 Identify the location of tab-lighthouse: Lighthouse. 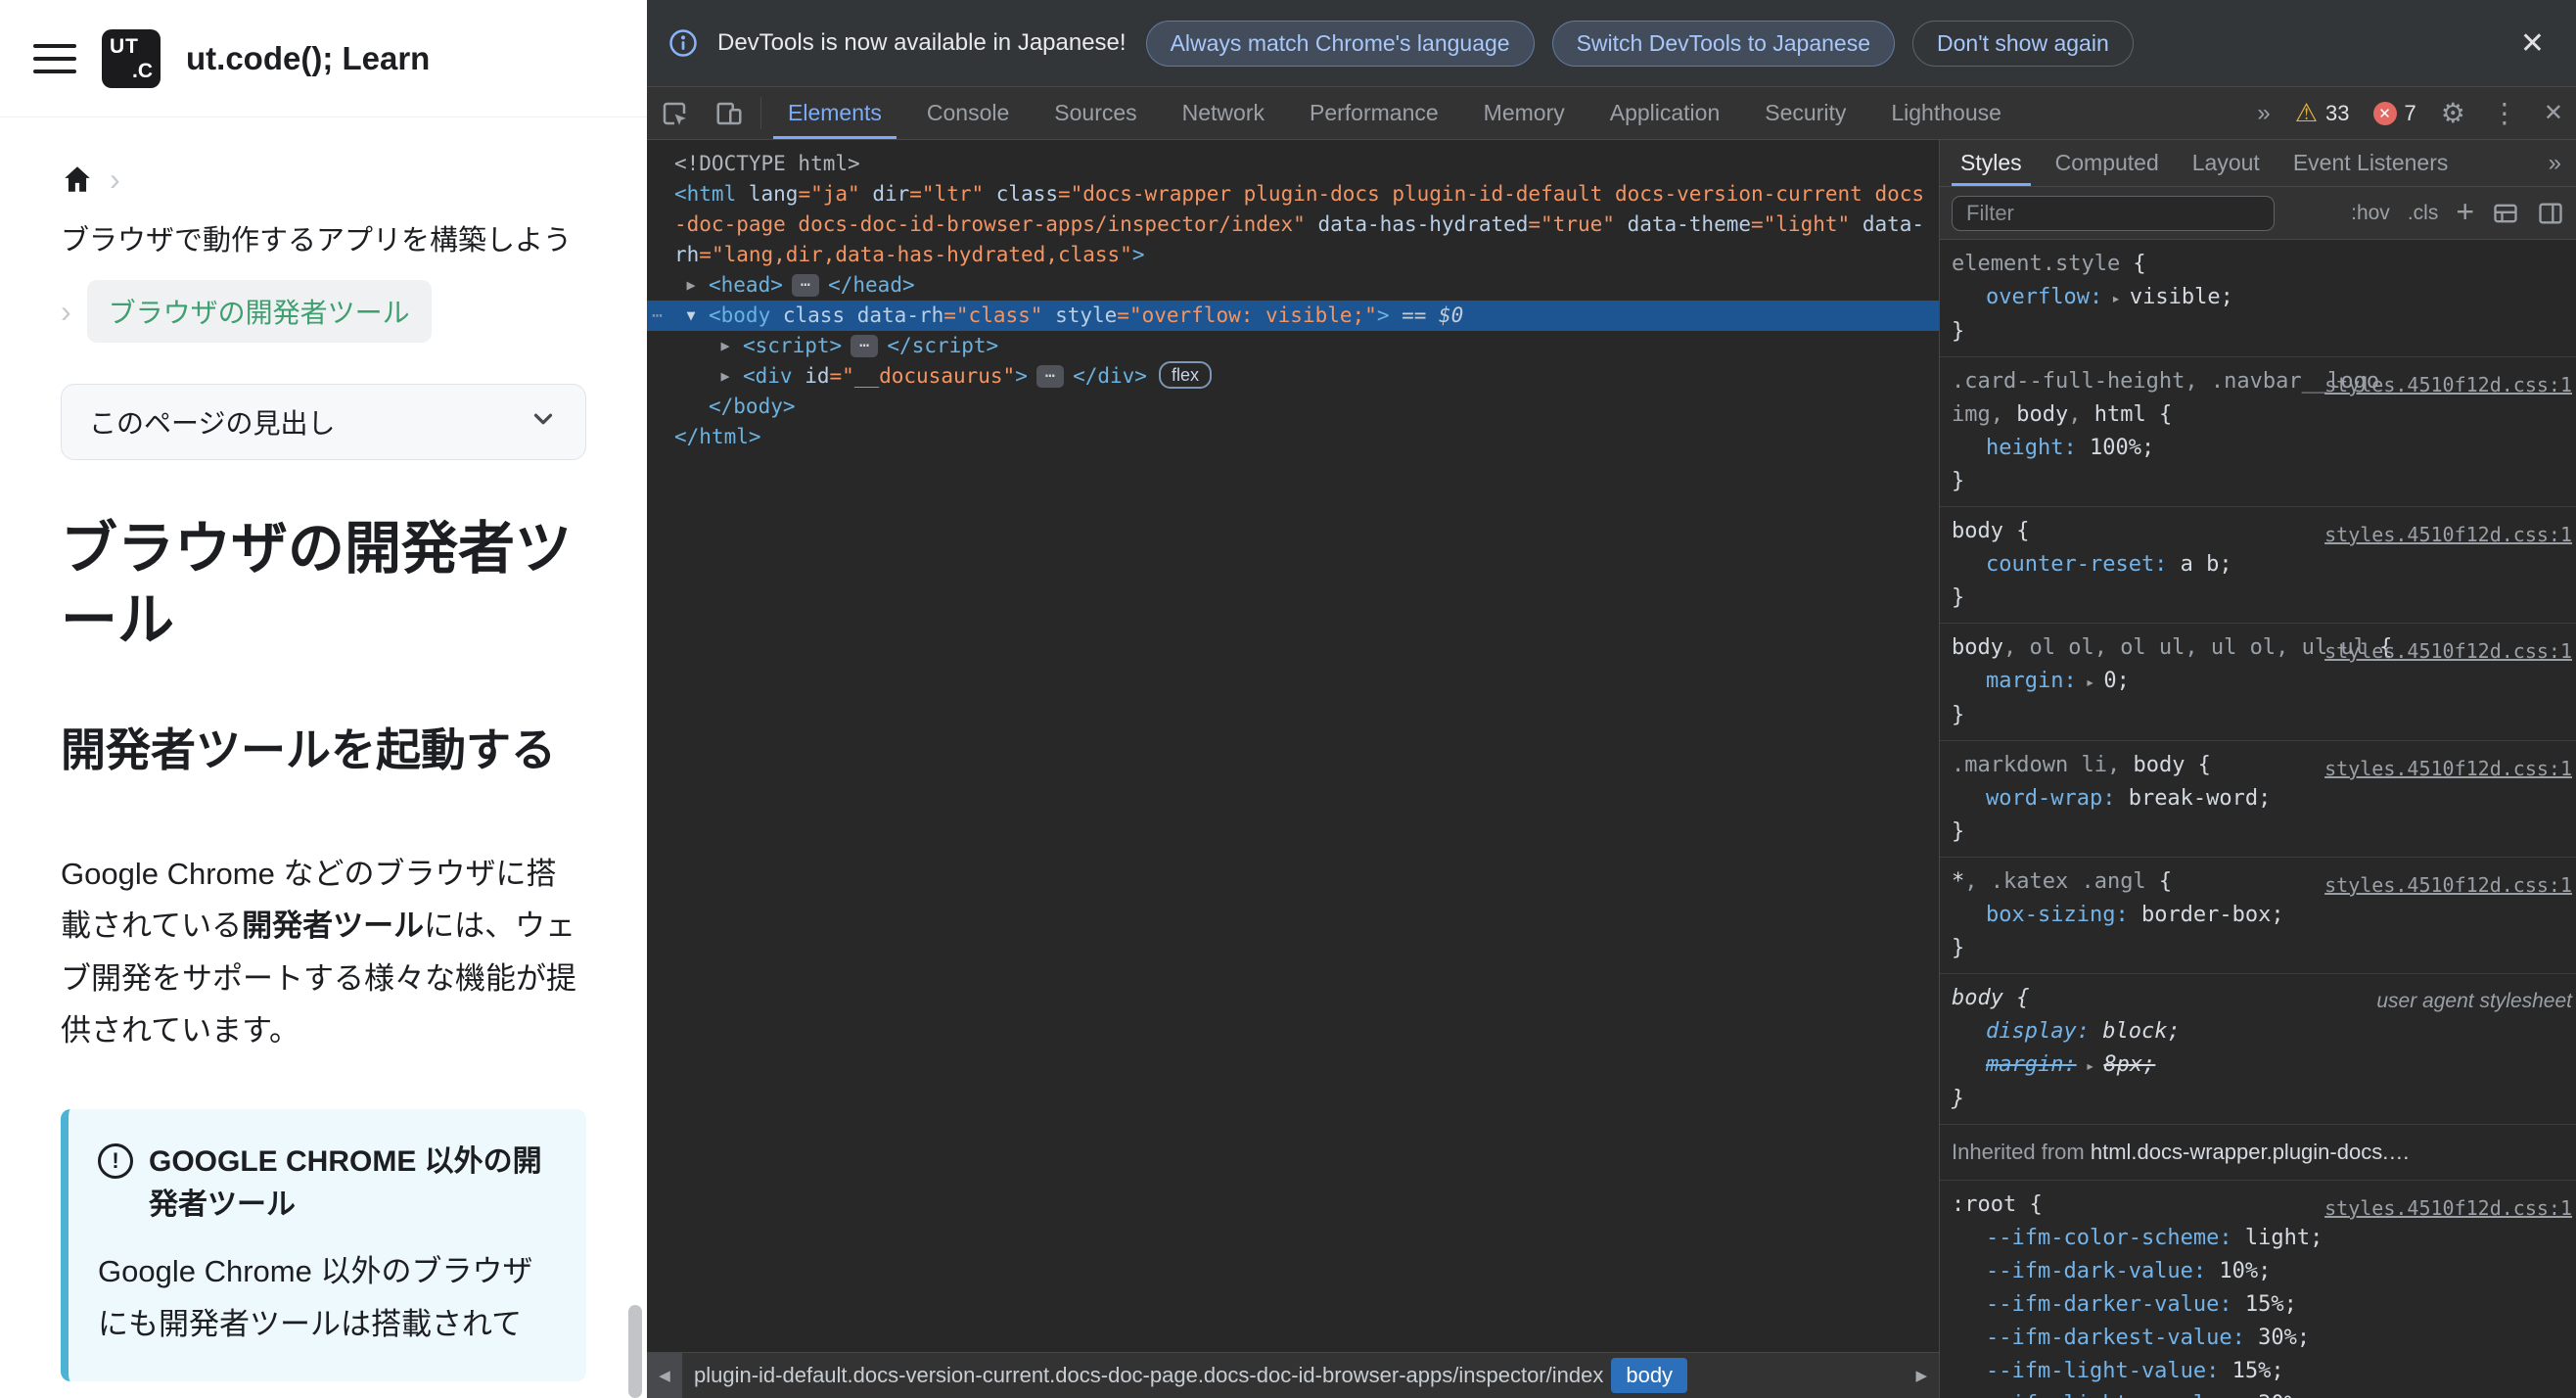
(1946, 113).